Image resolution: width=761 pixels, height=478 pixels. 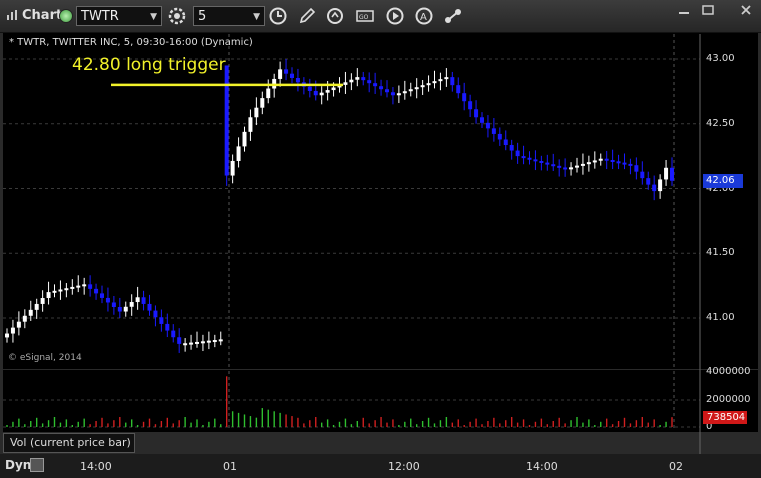 I want to click on price-tick-label: 41.00, so click(x=720, y=317).